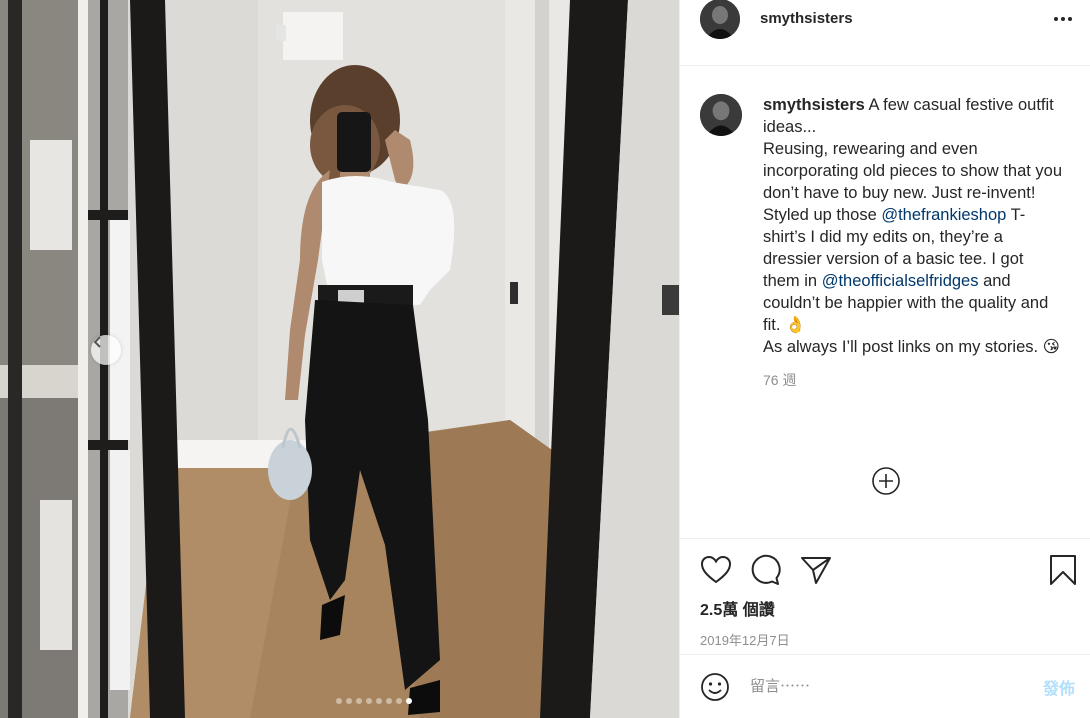 Image resolution: width=1090 pixels, height=718 pixels. Describe the element at coordinates (814, 105) in the screenshot. I see `caption-username: smythsisters` at that location.